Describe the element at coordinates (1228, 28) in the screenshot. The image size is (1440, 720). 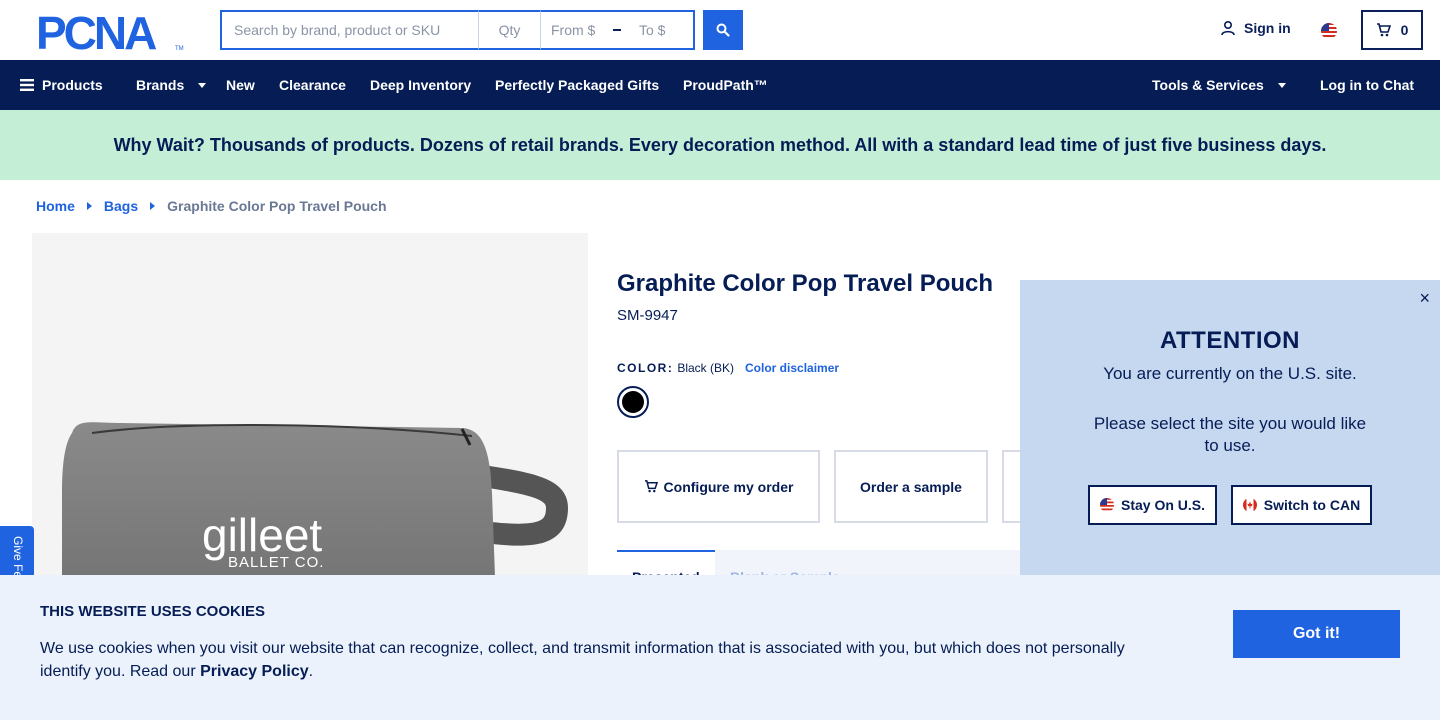
I see `user-icon` at that location.